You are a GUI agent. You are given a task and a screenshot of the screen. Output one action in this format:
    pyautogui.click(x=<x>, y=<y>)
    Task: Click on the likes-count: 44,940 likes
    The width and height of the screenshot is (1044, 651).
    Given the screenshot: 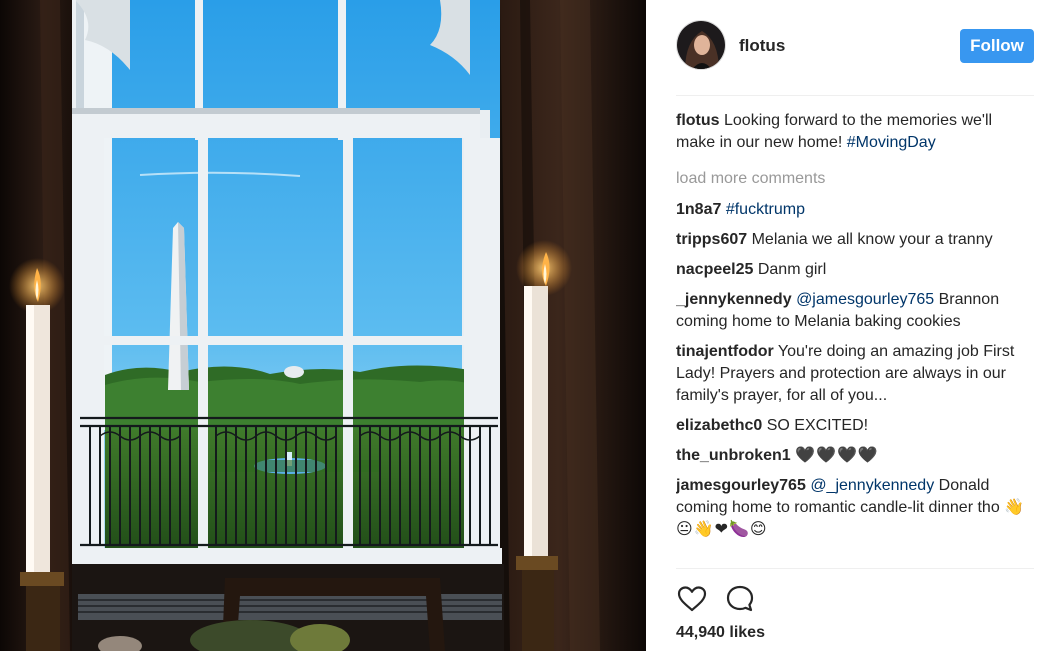 What is the action you would take?
    pyautogui.click(x=720, y=633)
    